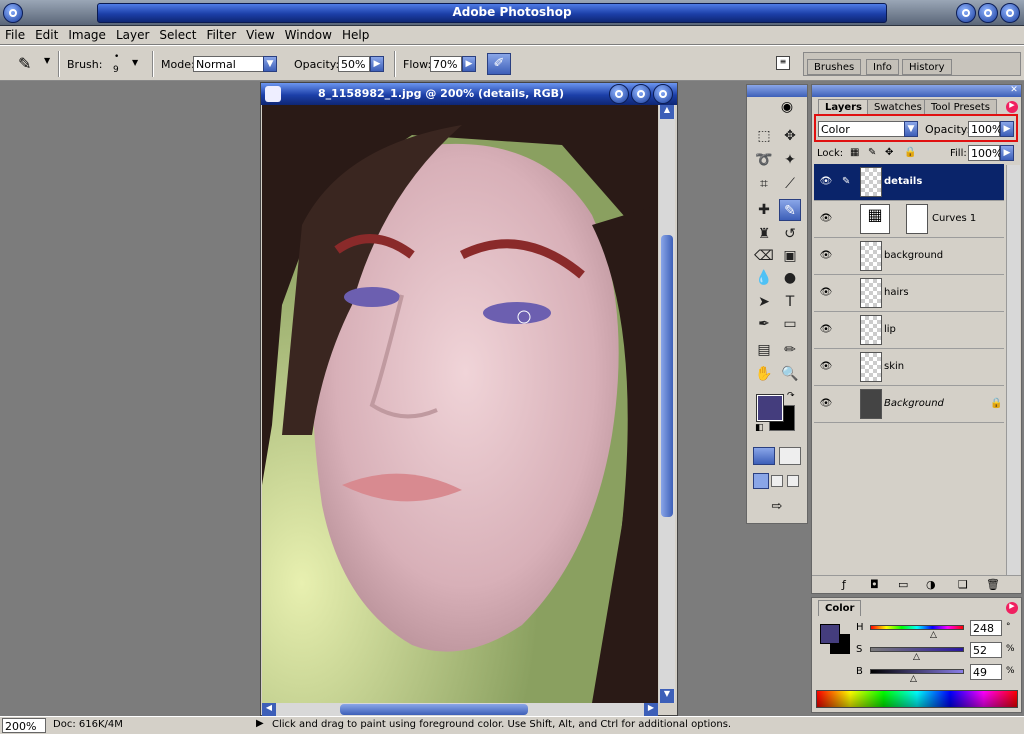  What do you see at coordinates (872, 152) in the screenshot?
I see `lock-image-icon: ✎` at bounding box center [872, 152].